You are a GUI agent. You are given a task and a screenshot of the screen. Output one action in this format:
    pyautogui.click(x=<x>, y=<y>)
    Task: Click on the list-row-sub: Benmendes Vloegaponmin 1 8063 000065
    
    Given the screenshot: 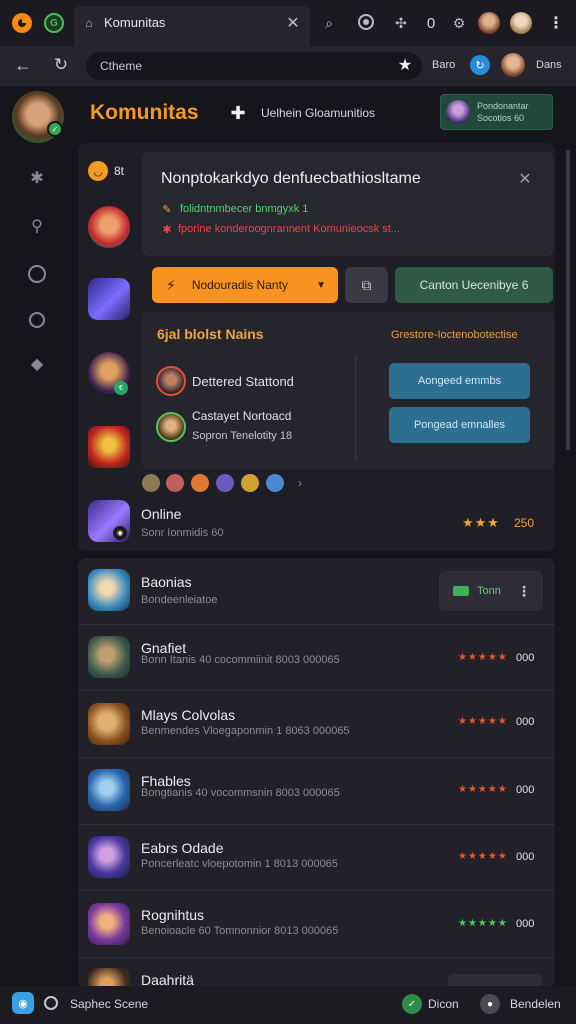 What is the action you would take?
    pyautogui.click(x=245, y=731)
    